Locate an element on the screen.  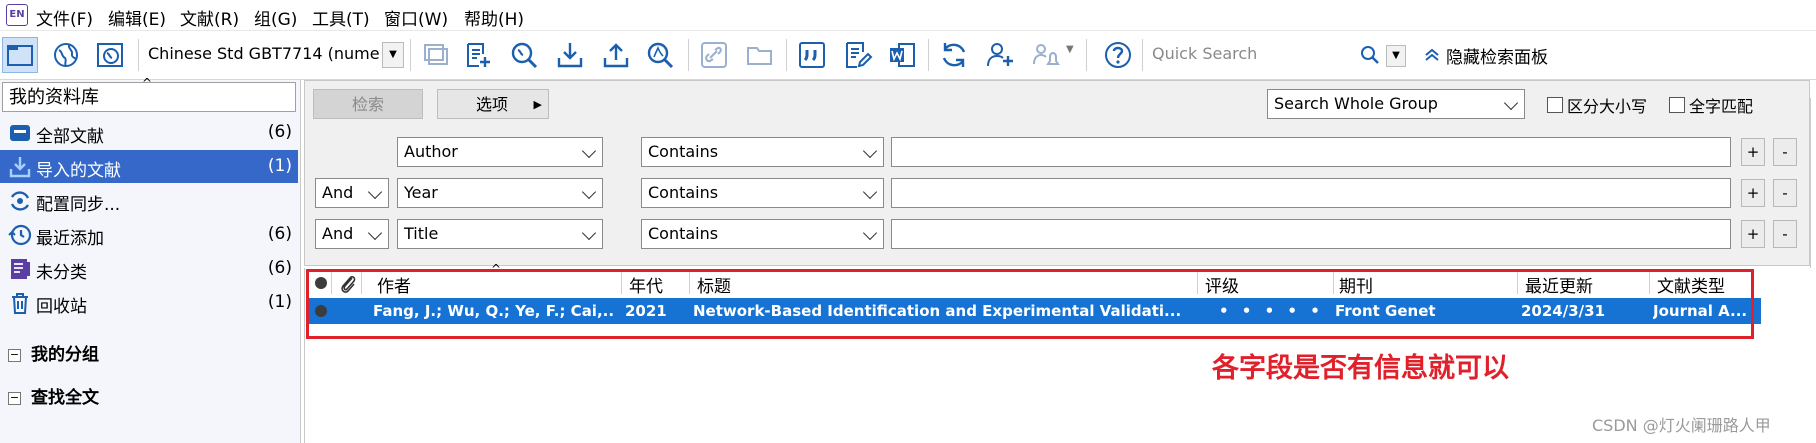
sidebar-item-unfiled: 未分类 (6) is located at coordinates (149, 268).